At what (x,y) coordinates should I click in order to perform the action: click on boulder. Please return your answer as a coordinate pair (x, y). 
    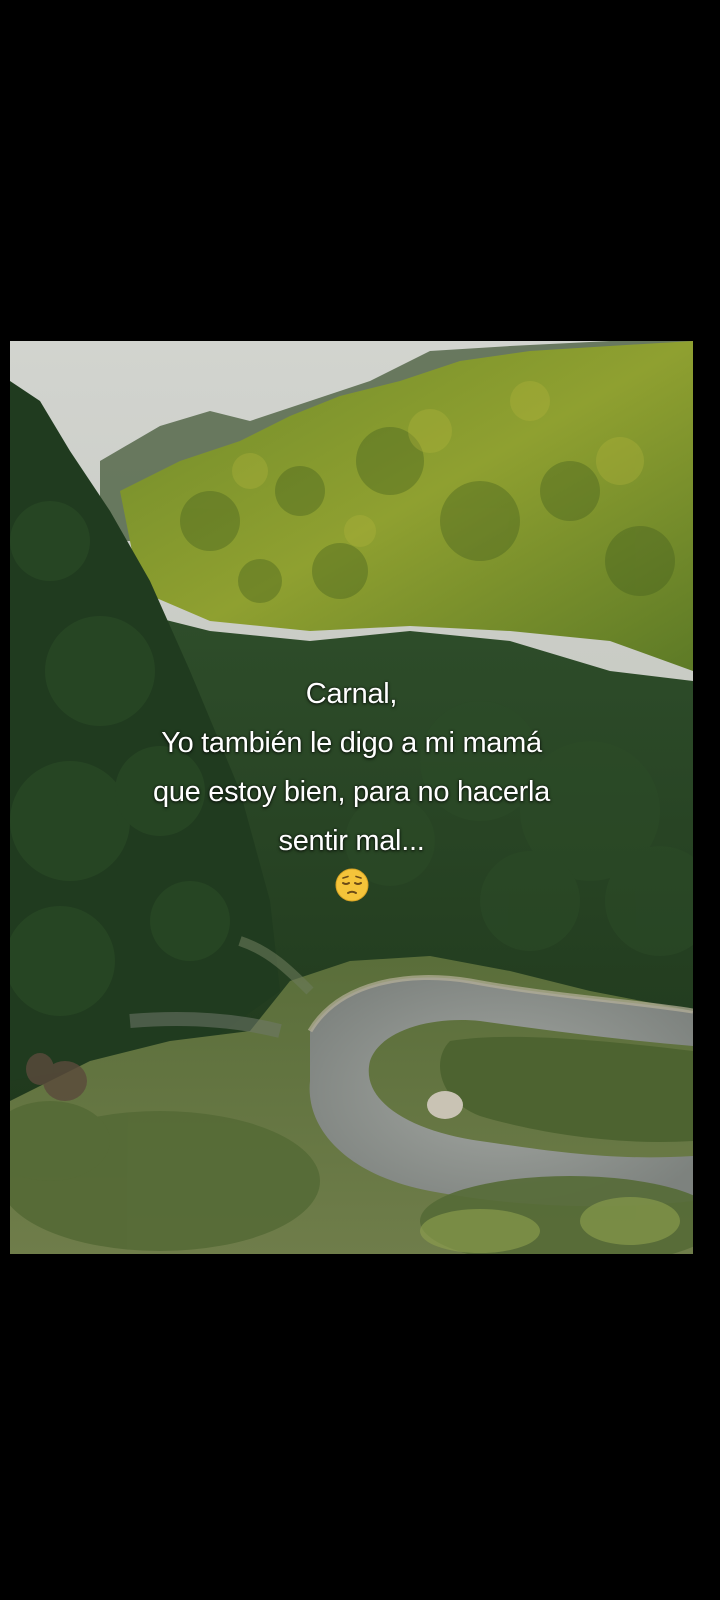
    Looking at the image, I should click on (445, 1105).